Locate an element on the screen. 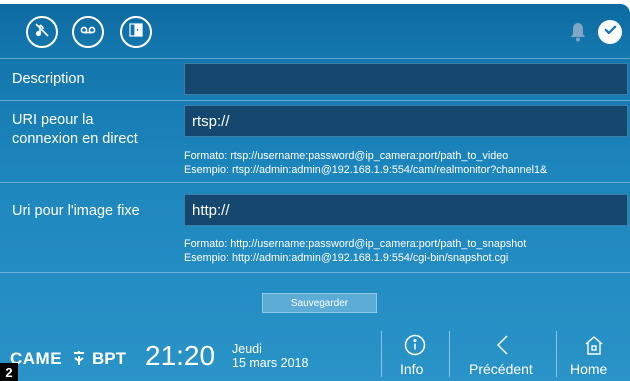  live-uri-label-line1: URI peour la is located at coordinates (53, 120).